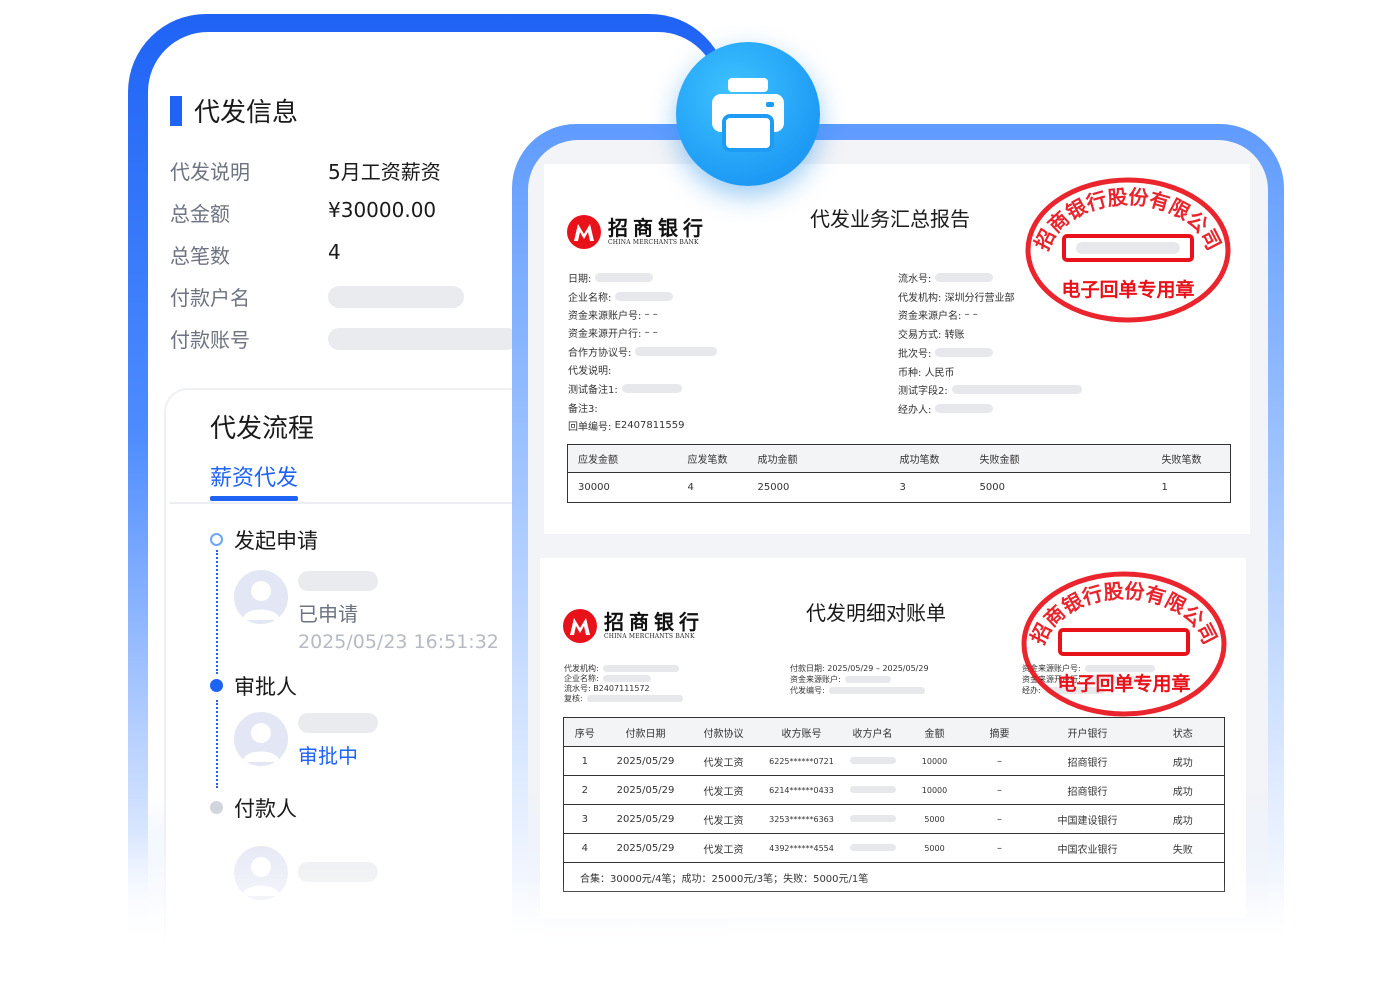  What do you see at coordinates (265, 809) in the screenshot?
I see `step-label: 付款人` at bounding box center [265, 809].